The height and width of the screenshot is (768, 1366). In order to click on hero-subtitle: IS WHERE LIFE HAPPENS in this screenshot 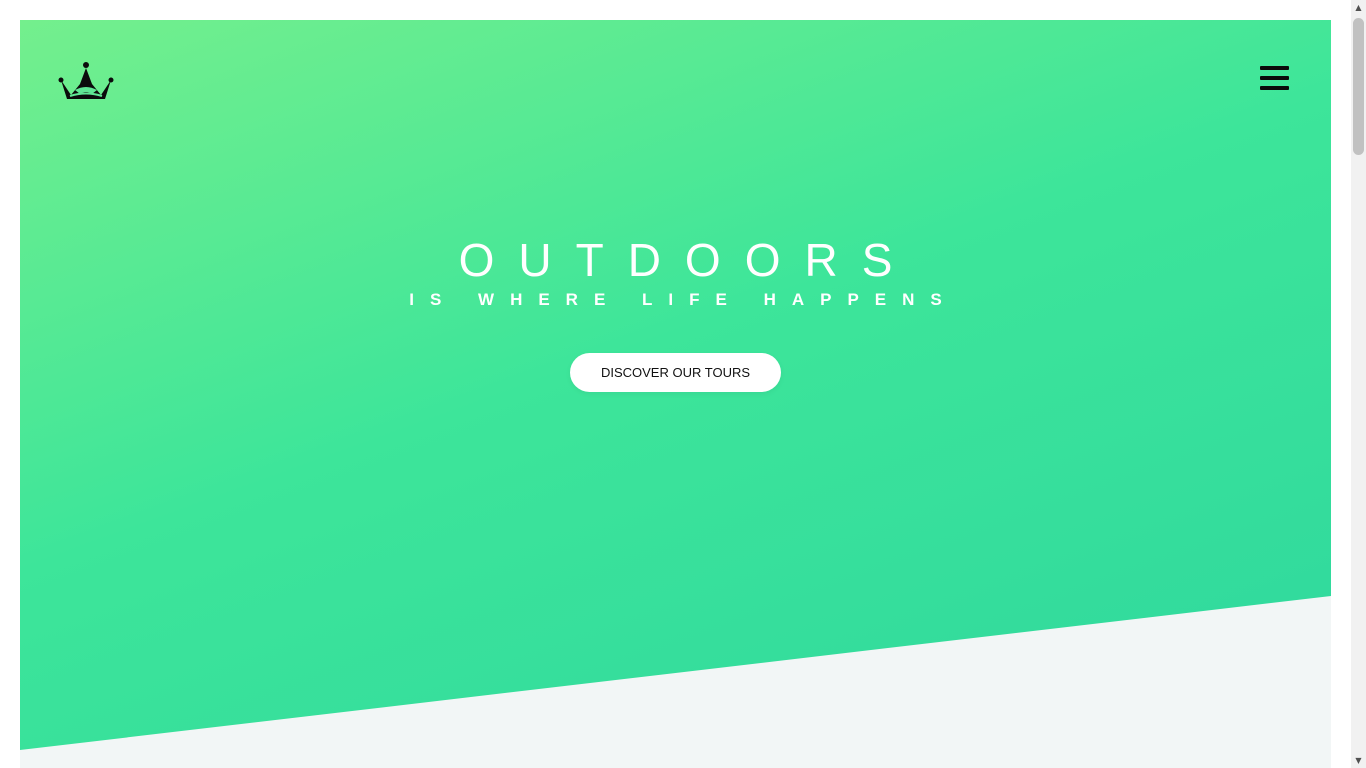, I will do `click(683, 299)`.